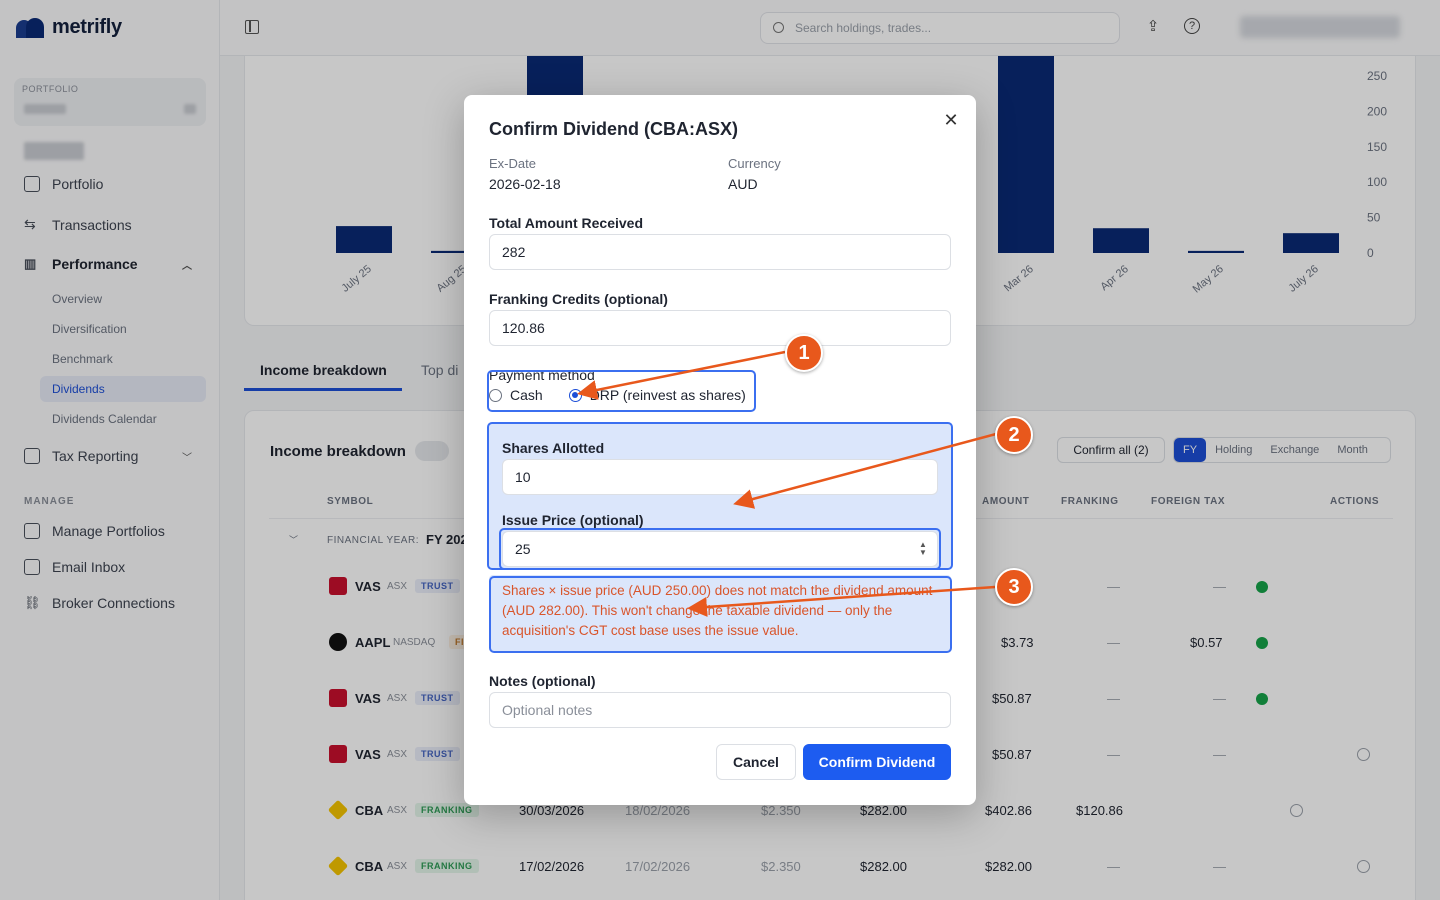 This screenshot has width=1440, height=900. I want to click on ex-date-label: Ex-Date, so click(512, 163).